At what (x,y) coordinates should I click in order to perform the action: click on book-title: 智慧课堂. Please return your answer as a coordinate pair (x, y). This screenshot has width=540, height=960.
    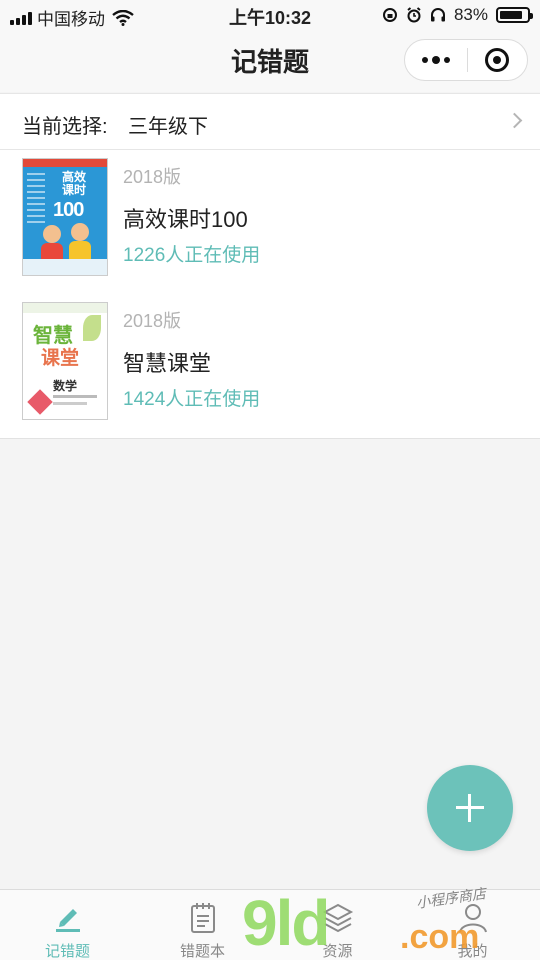
    Looking at the image, I should click on (167, 363).